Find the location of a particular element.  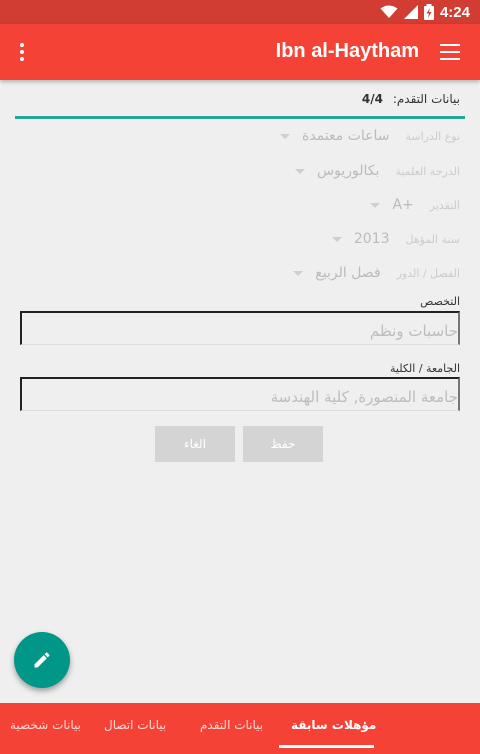

cancel-button: الغاء is located at coordinates (195, 444).